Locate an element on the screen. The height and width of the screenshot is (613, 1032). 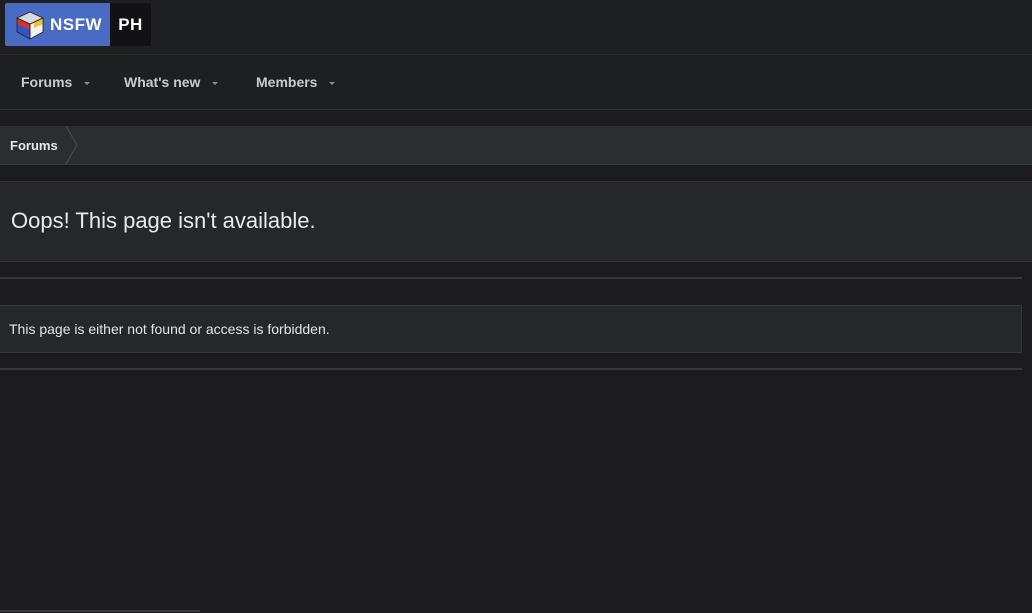
nav-item-whats-new: What's new is located at coordinates (171, 82).